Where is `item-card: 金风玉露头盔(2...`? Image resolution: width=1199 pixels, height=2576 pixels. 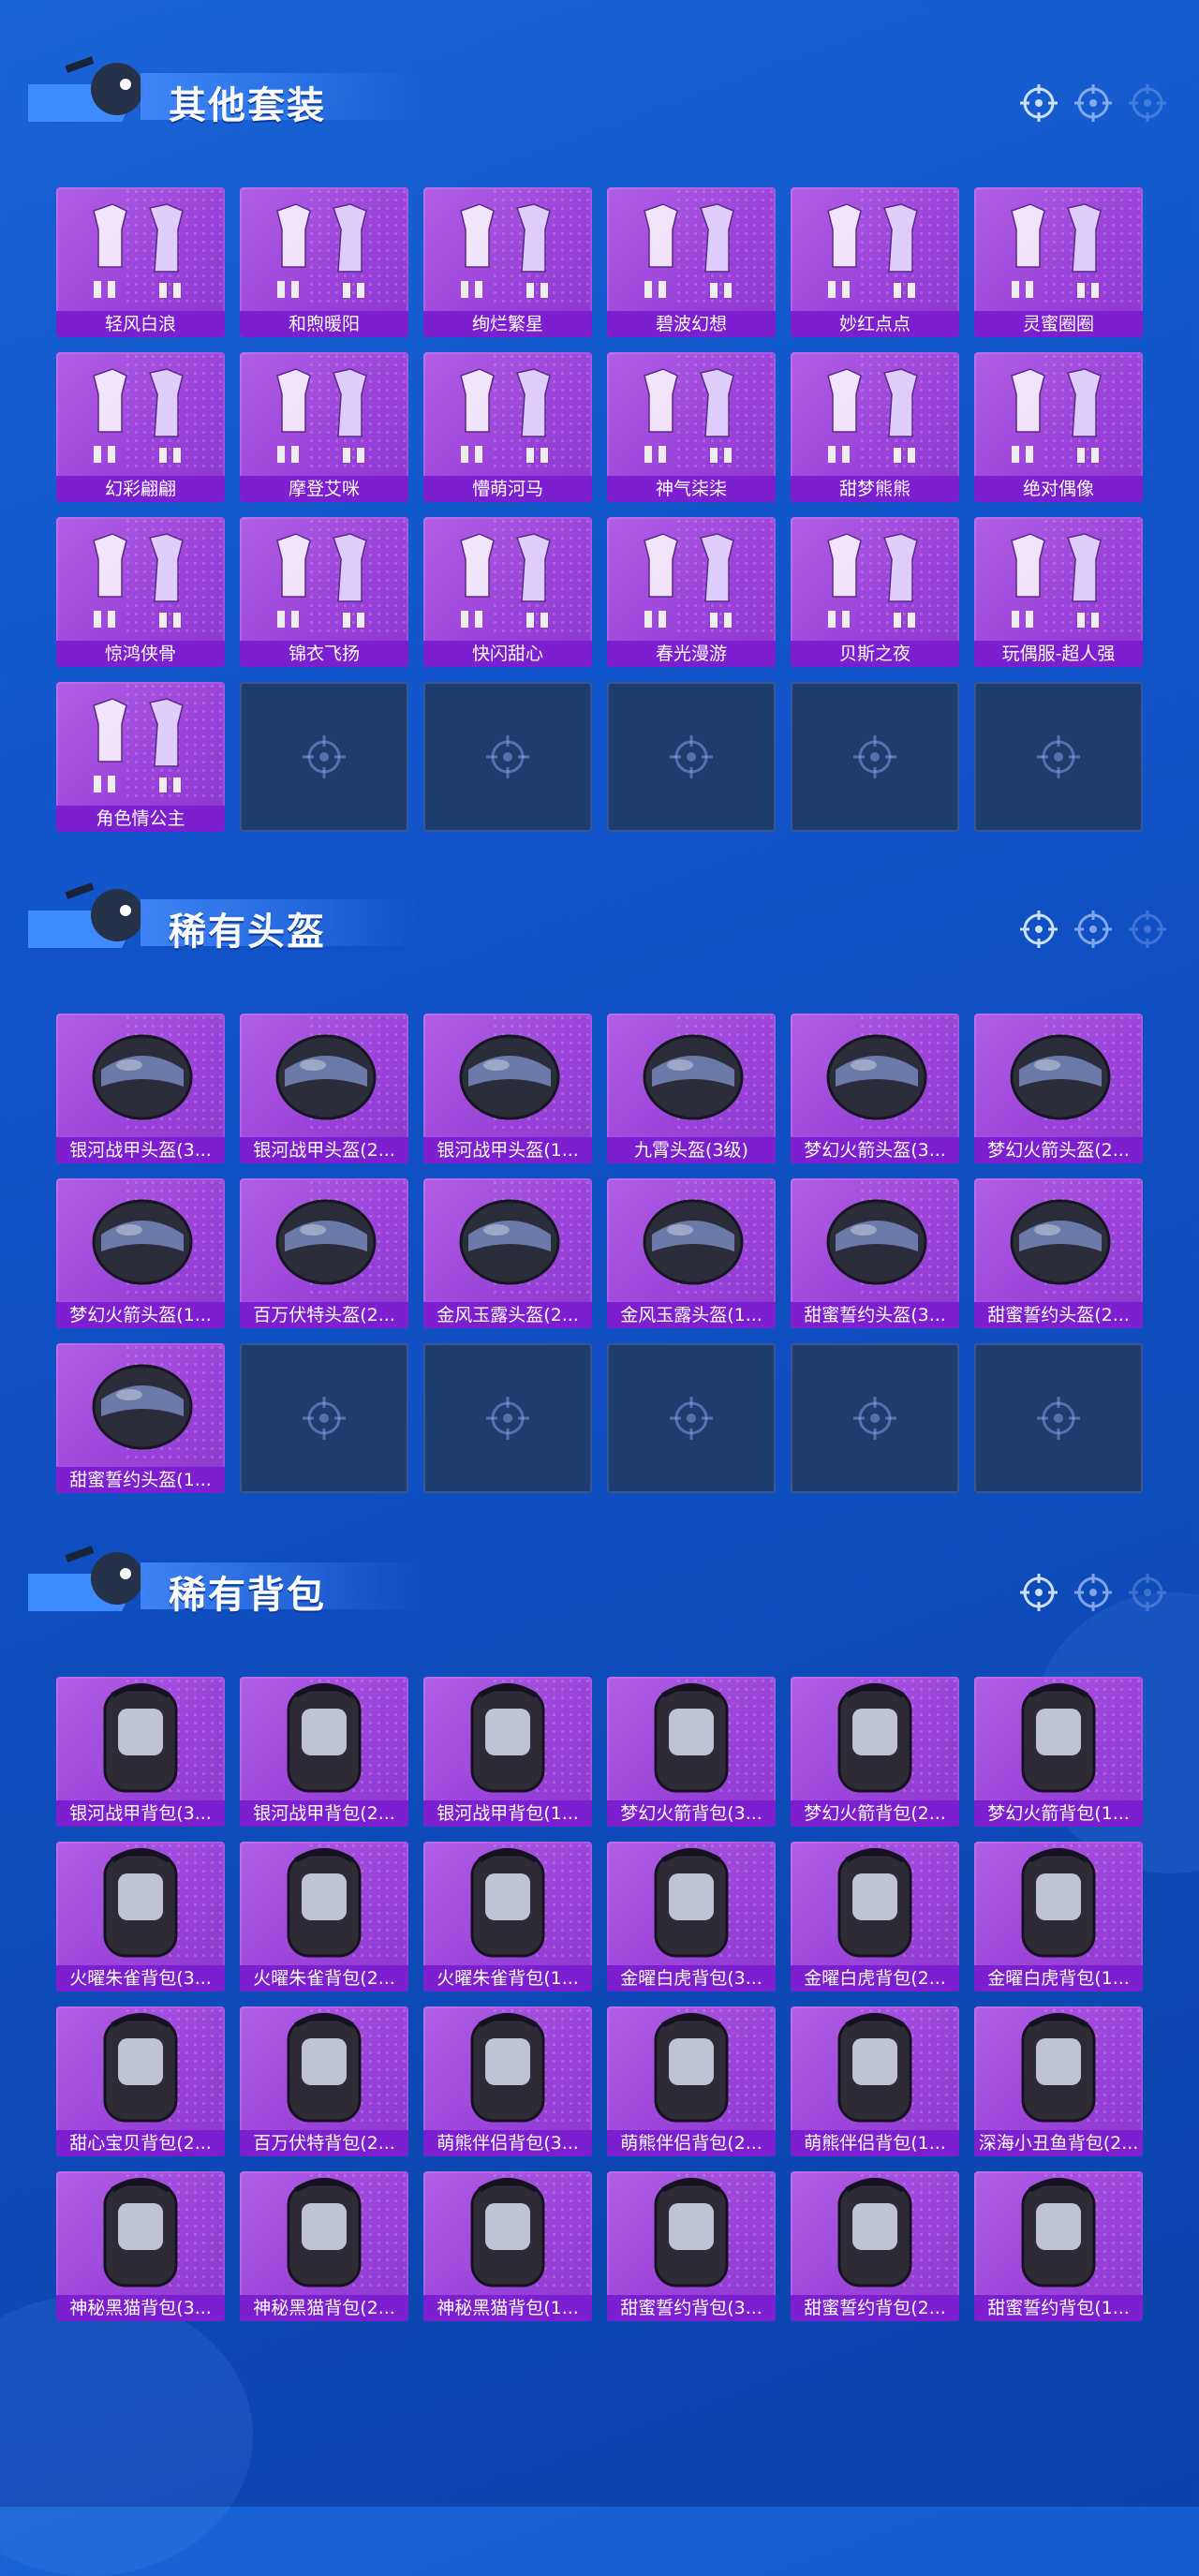 item-card: 金风玉露头盔(2... is located at coordinates (508, 1253).